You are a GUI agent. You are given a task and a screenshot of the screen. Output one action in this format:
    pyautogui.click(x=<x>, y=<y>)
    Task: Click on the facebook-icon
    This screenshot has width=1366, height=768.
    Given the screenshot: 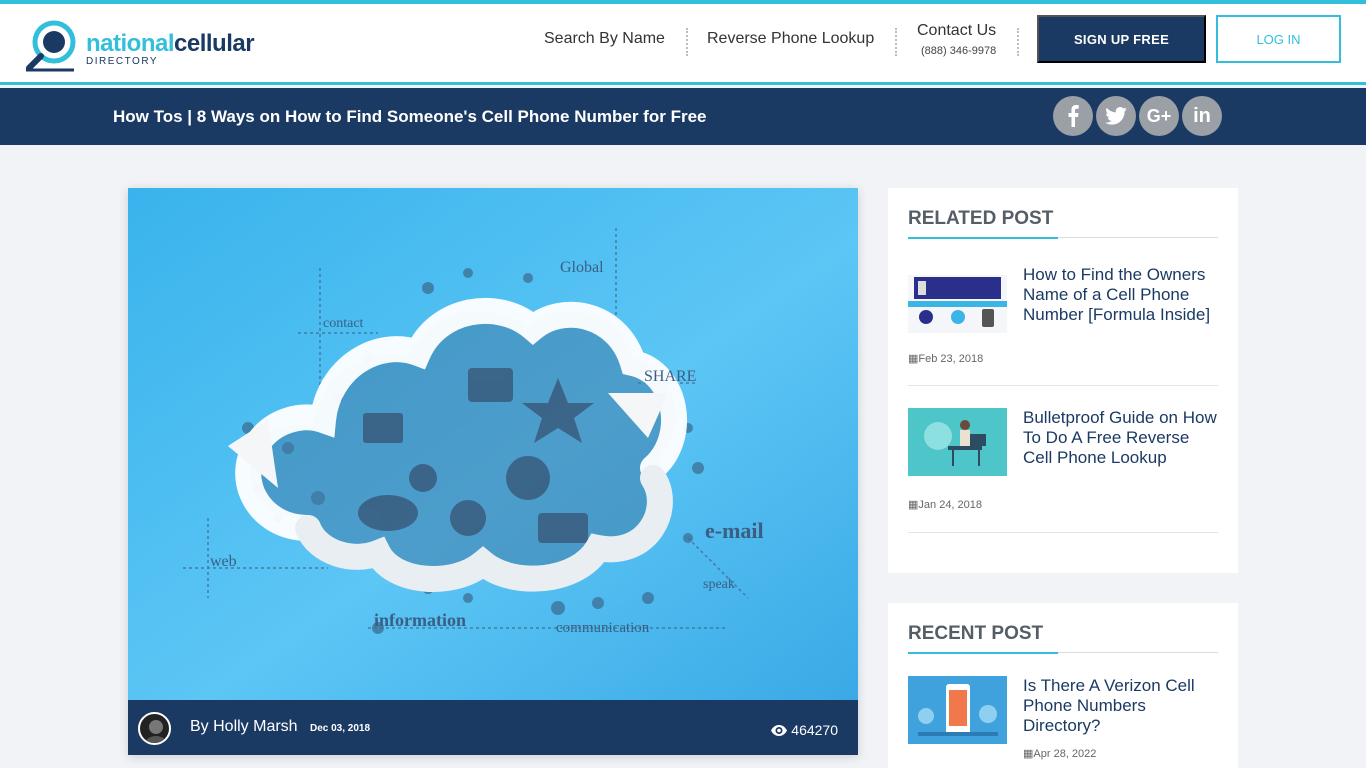 What is the action you would take?
    pyautogui.click(x=1073, y=116)
    